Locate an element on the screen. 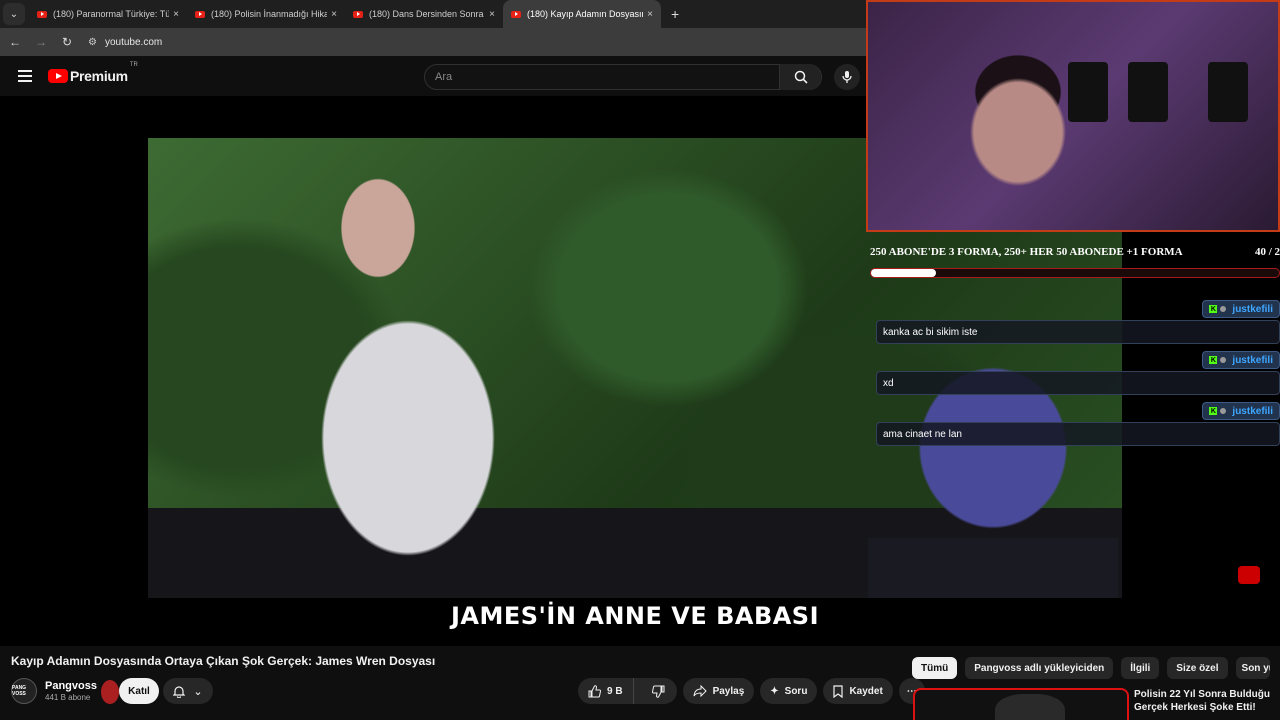  chat-text: ama cinaet ne lan is located at coordinates (1078, 434).